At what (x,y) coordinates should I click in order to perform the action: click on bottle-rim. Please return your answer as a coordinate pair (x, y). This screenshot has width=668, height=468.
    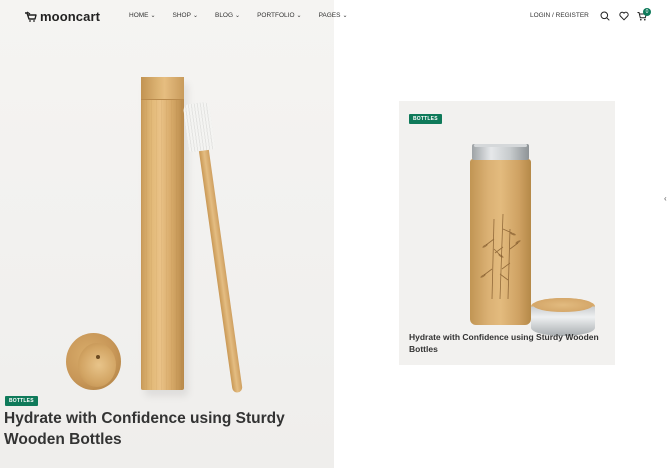
    Looking at the image, I should click on (500, 145).